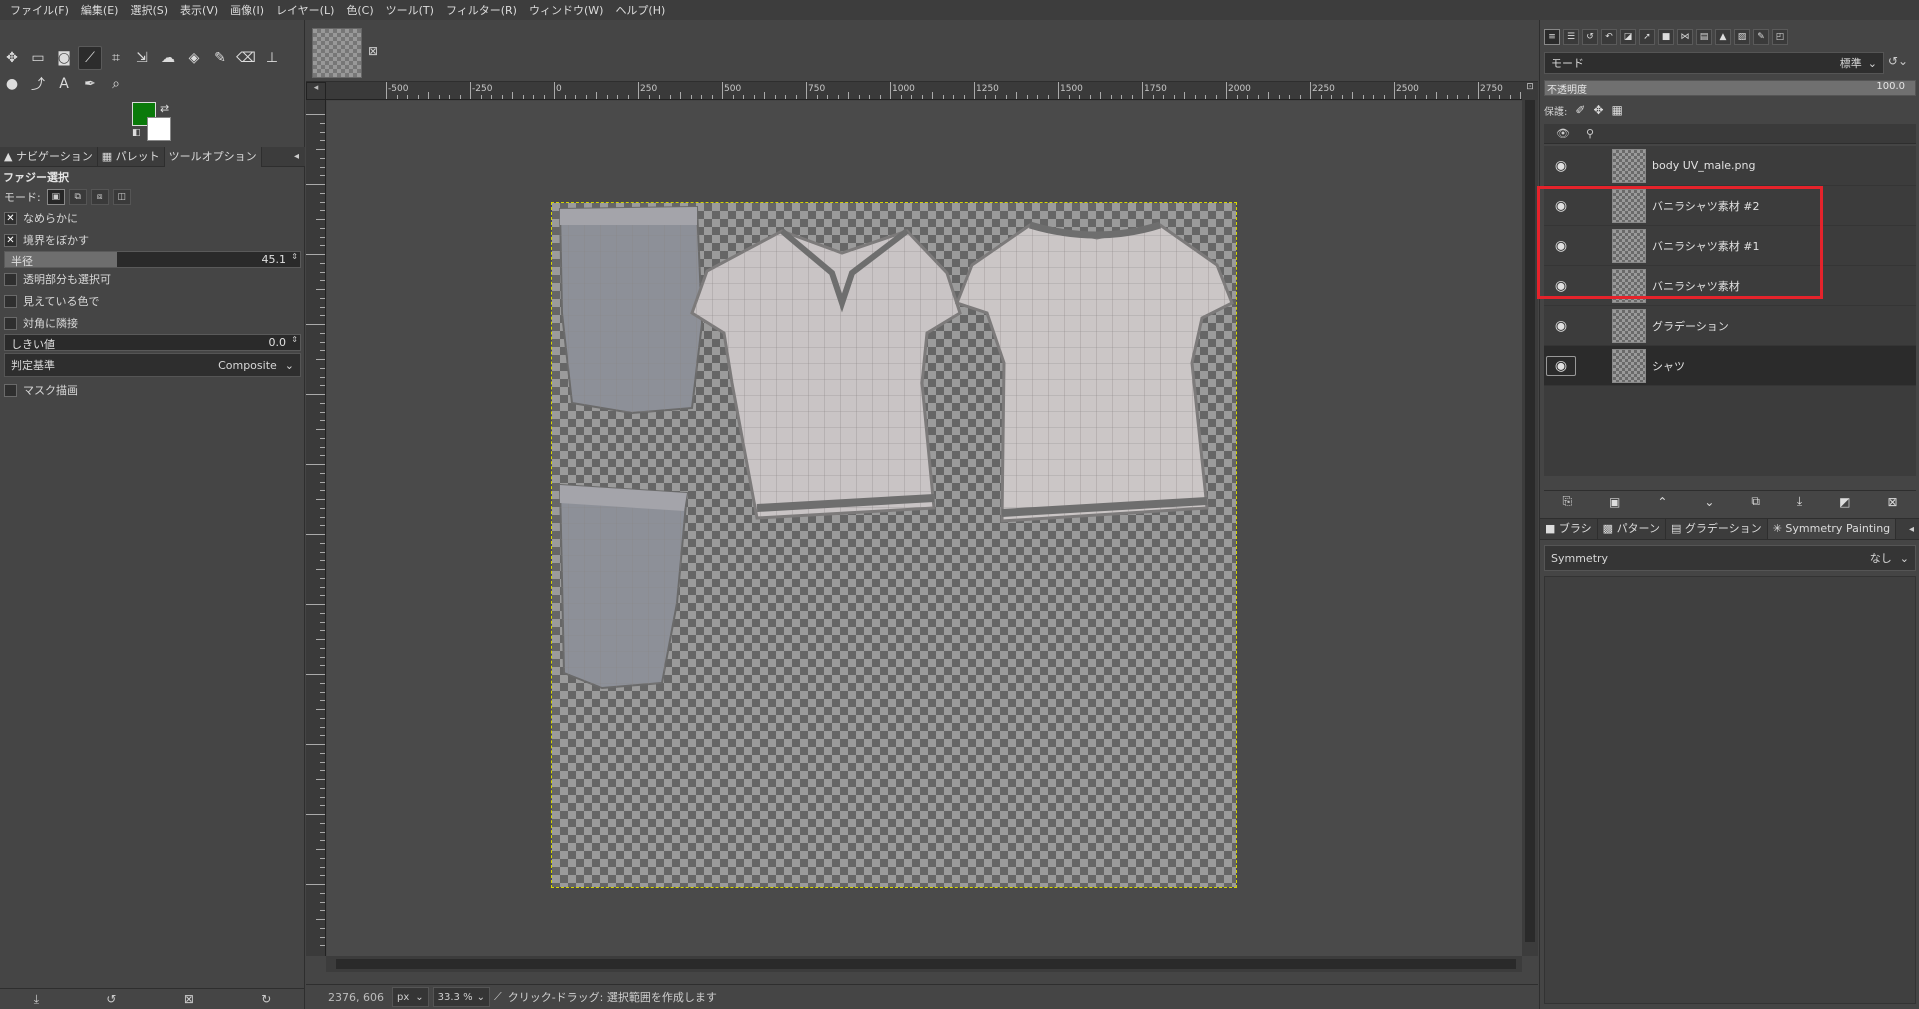 The width and height of the screenshot is (1919, 1009). Describe the element at coordinates (111, 999) in the screenshot. I see `restore-options-icon: ↺` at that location.